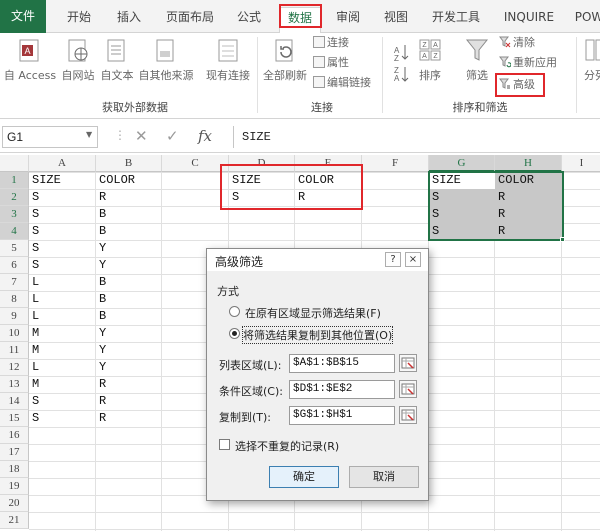 The height and width of the screenshot is (531, 600). I want to click on cell-a10: M, so click(62, 333).